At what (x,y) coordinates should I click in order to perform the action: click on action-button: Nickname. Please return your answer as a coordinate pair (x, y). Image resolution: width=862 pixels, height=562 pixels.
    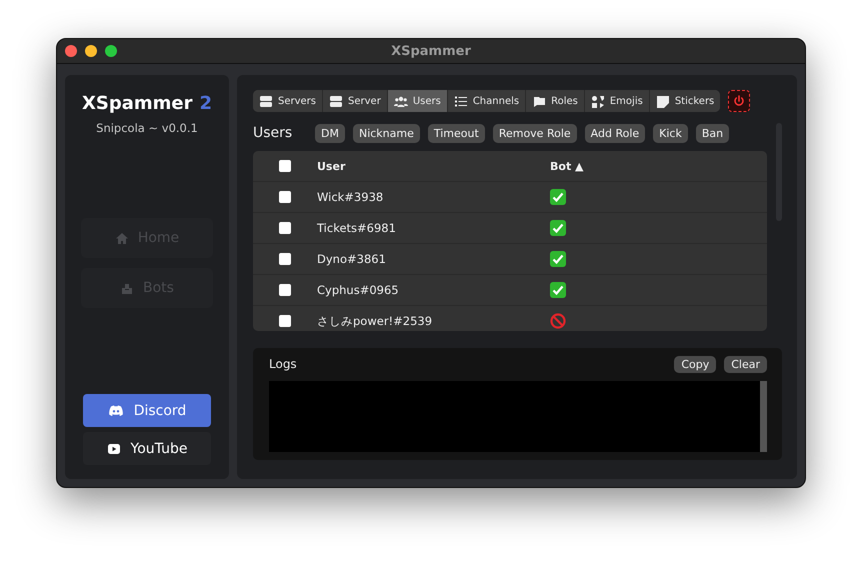
    Looking at the image, I should click on (386, 133).